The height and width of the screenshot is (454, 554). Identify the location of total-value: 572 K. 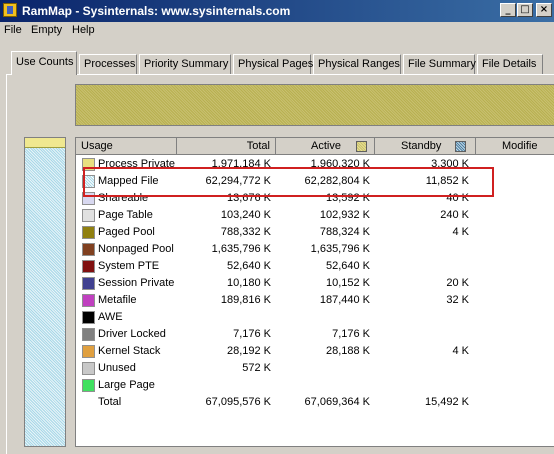
(256, 368).